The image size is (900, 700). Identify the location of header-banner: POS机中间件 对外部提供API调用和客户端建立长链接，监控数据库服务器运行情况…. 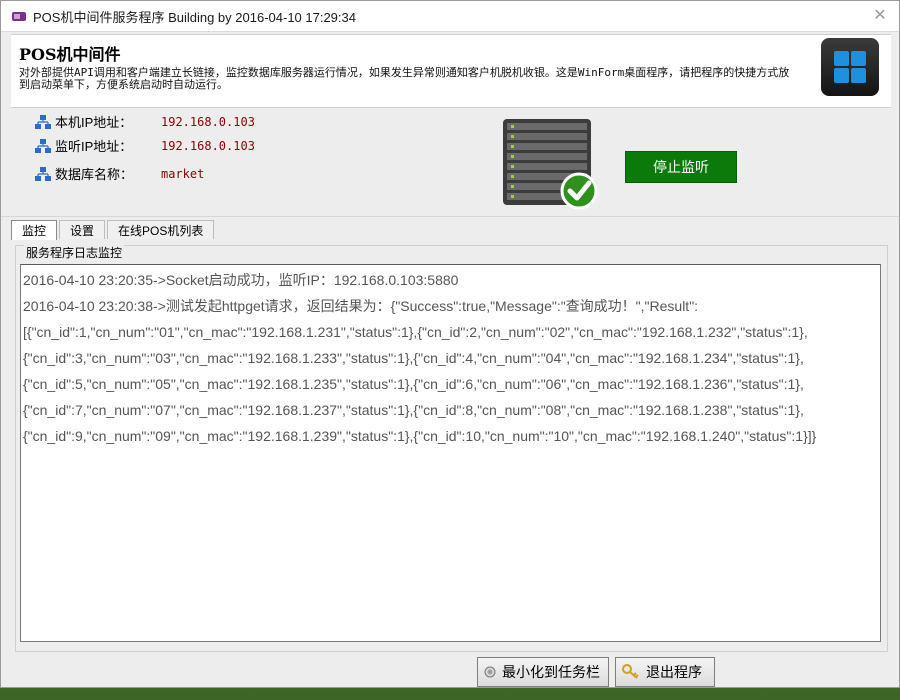
(451, 71).